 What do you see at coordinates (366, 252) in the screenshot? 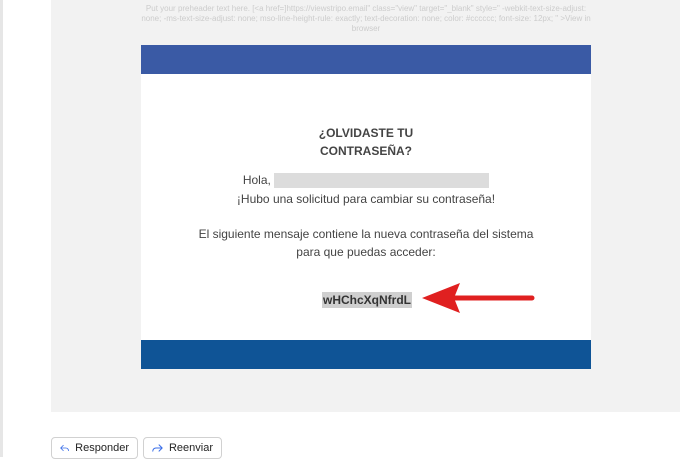
I see `message-line-2: para que puedas acceder:` at bounding box center [366, 252].